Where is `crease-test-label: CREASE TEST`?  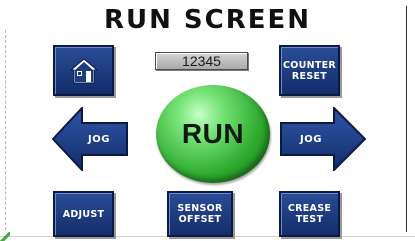
crease-test-label: CREASE TEST is located at coordinates (309, 214).